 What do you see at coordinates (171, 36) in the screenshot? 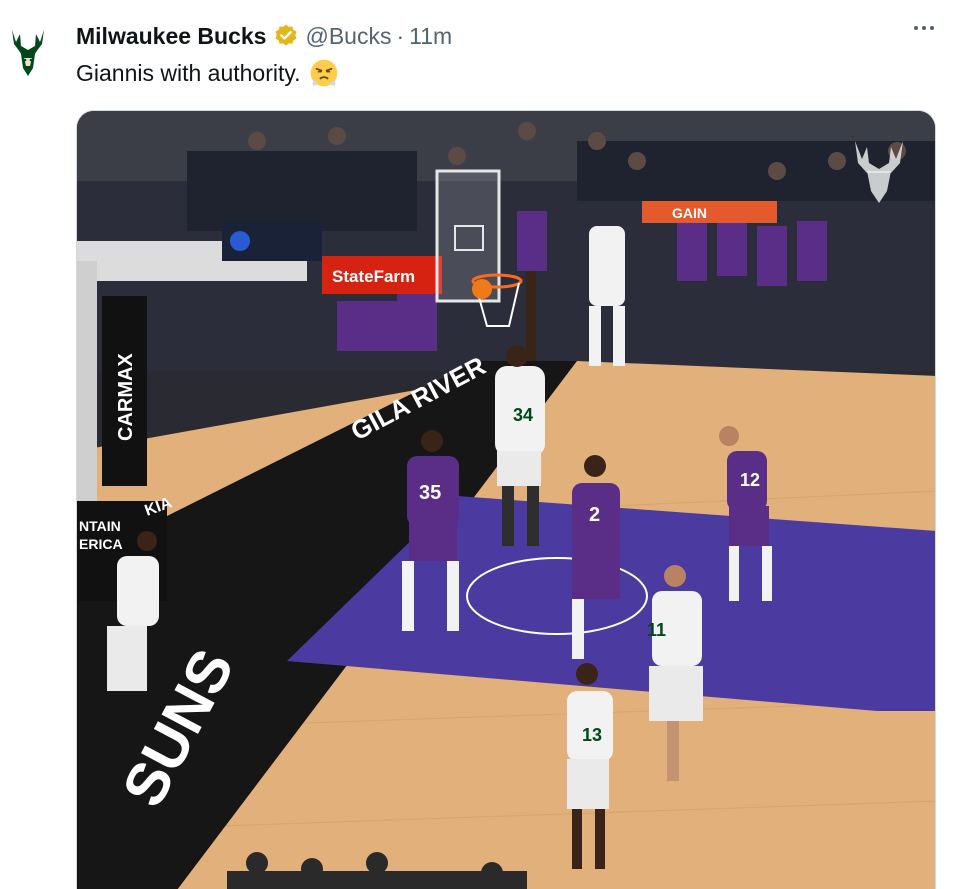
I see `display-name: Milwaukee Bucks` at bounding box center [171, 36].